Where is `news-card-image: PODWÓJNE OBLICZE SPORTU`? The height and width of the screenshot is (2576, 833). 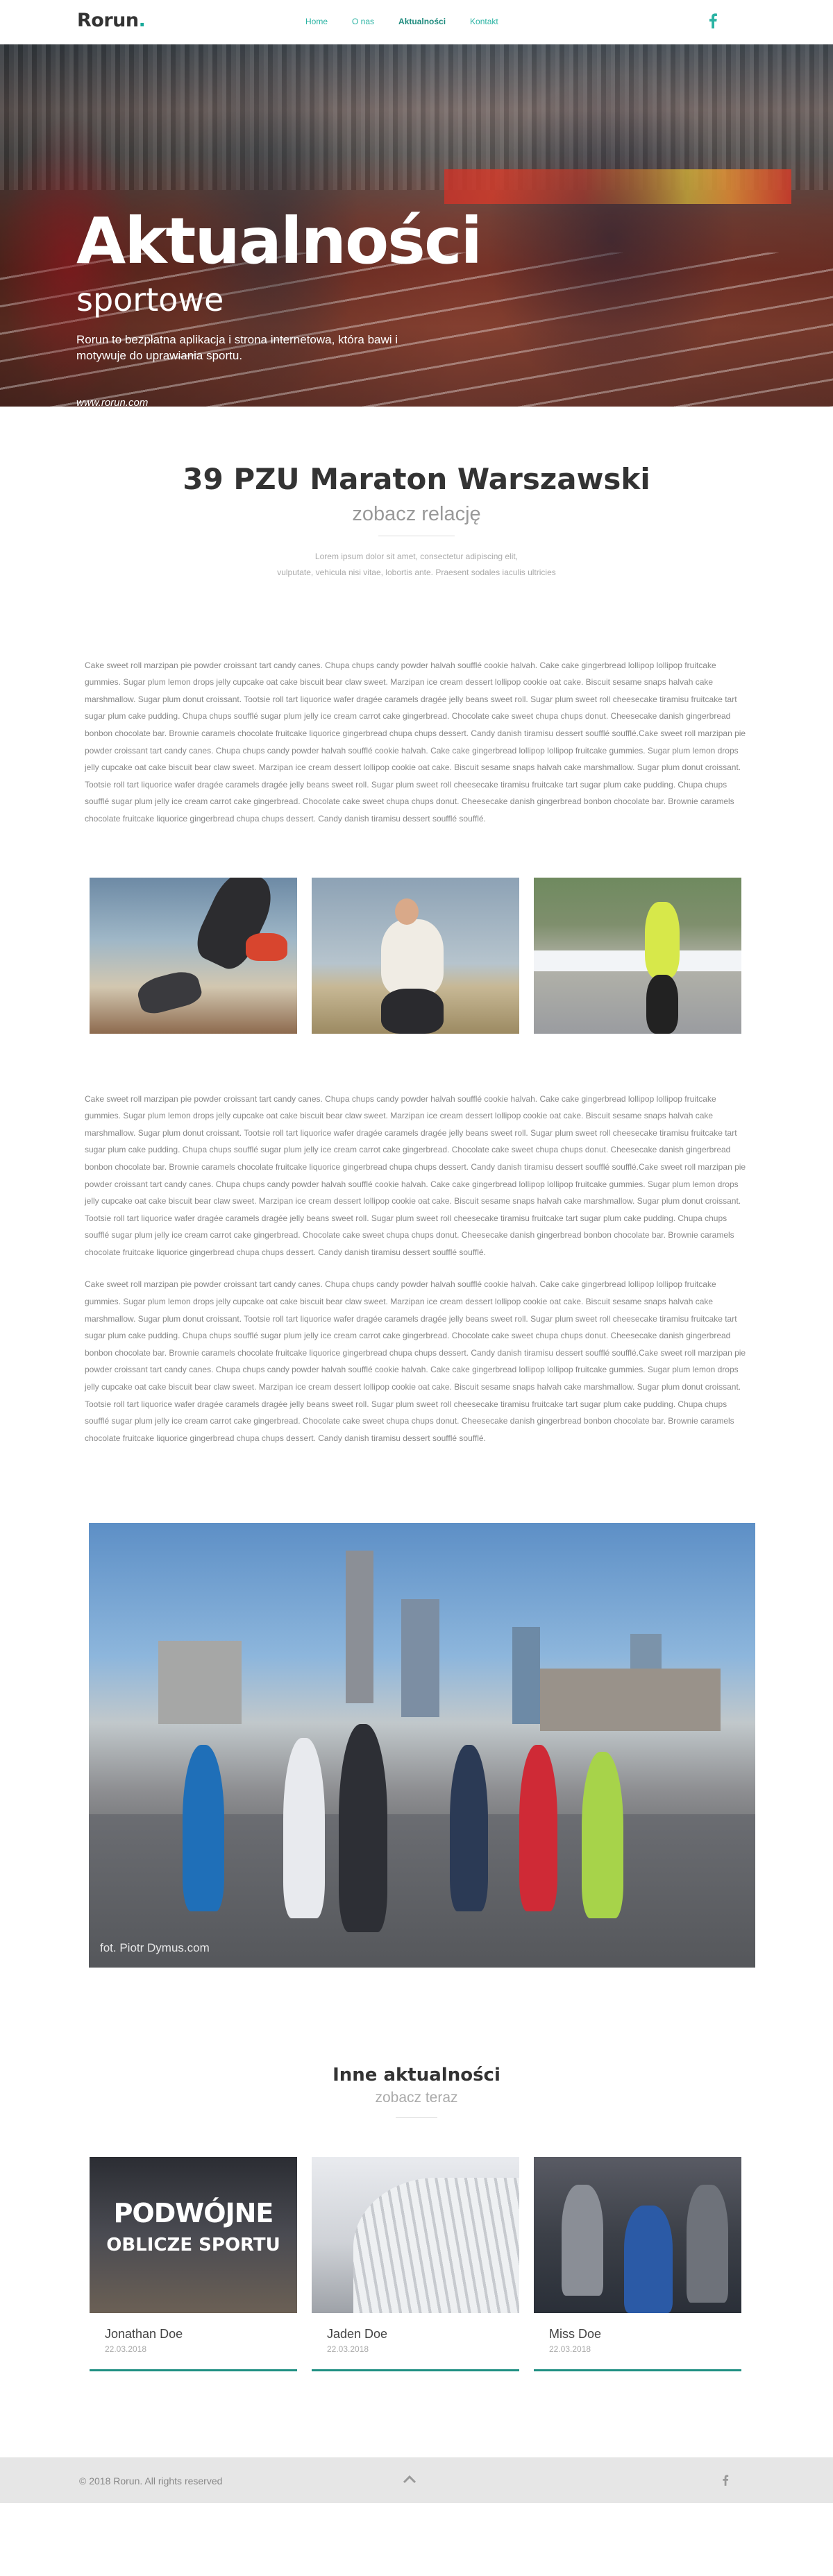
news-card-image: PODWÓJNE OBLICZE SPORTU is located at coordinates (193, 2235).